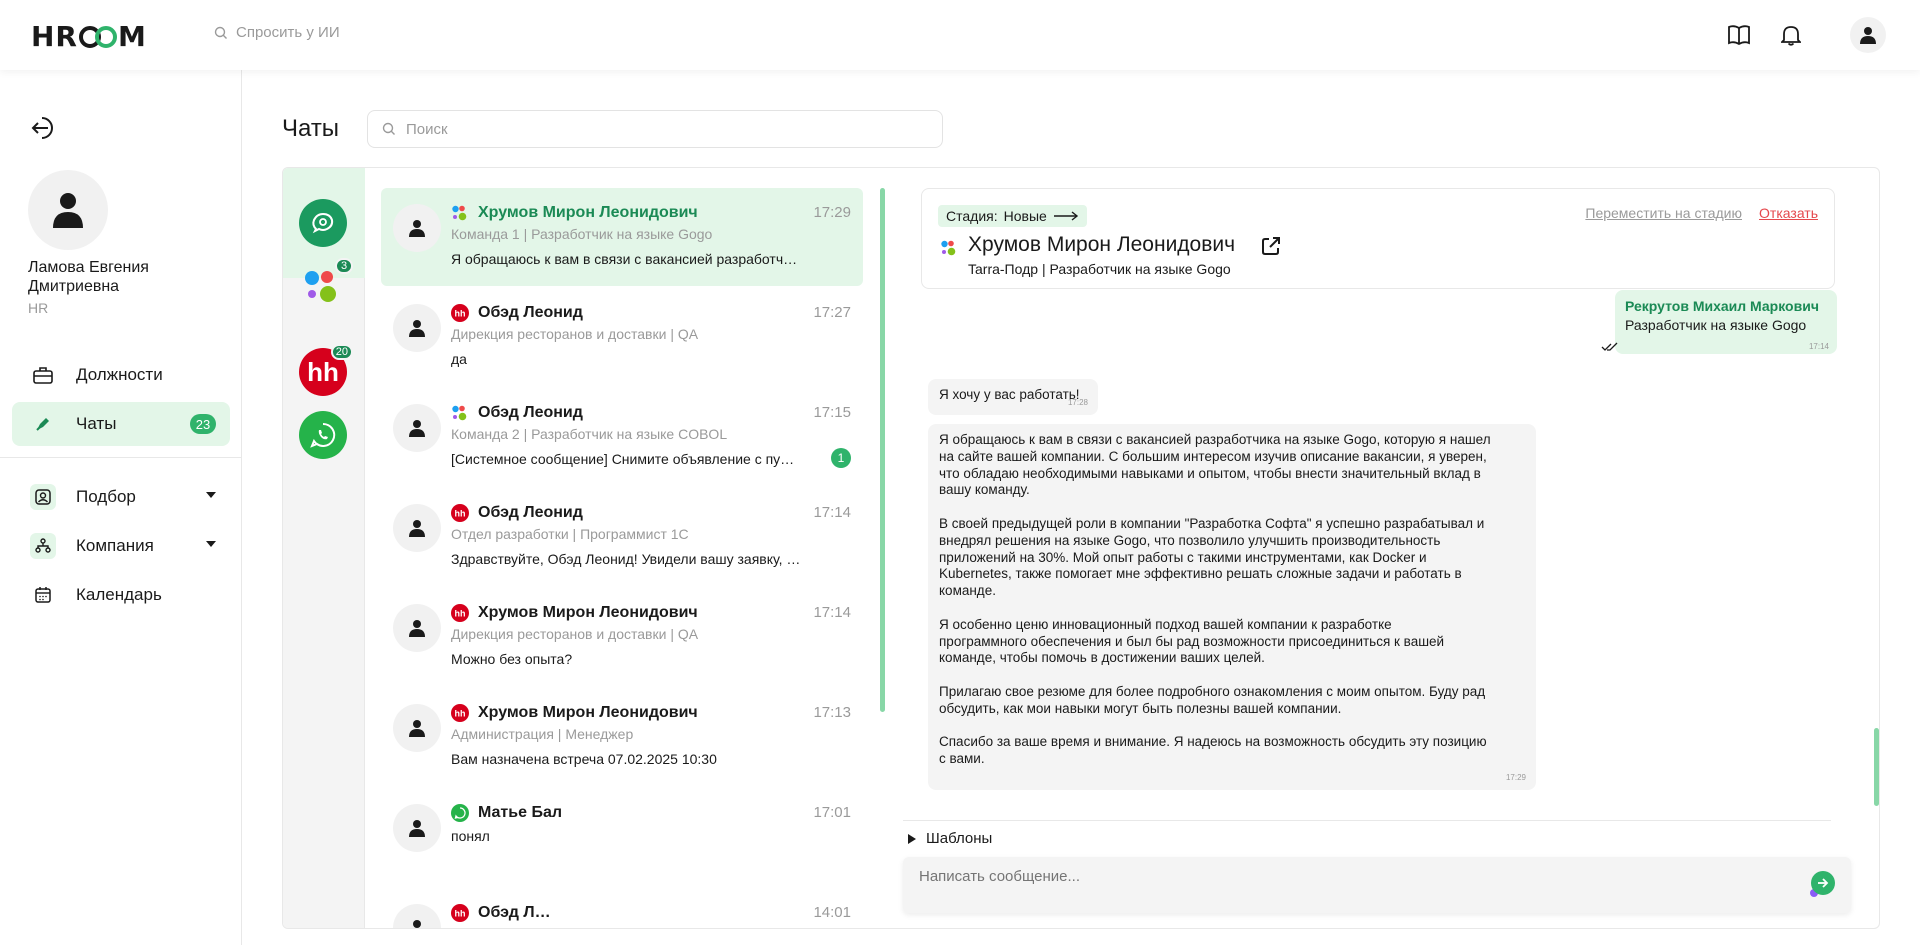  I want to click on nav-item-recruiting: Подбор, so click(121, 497).